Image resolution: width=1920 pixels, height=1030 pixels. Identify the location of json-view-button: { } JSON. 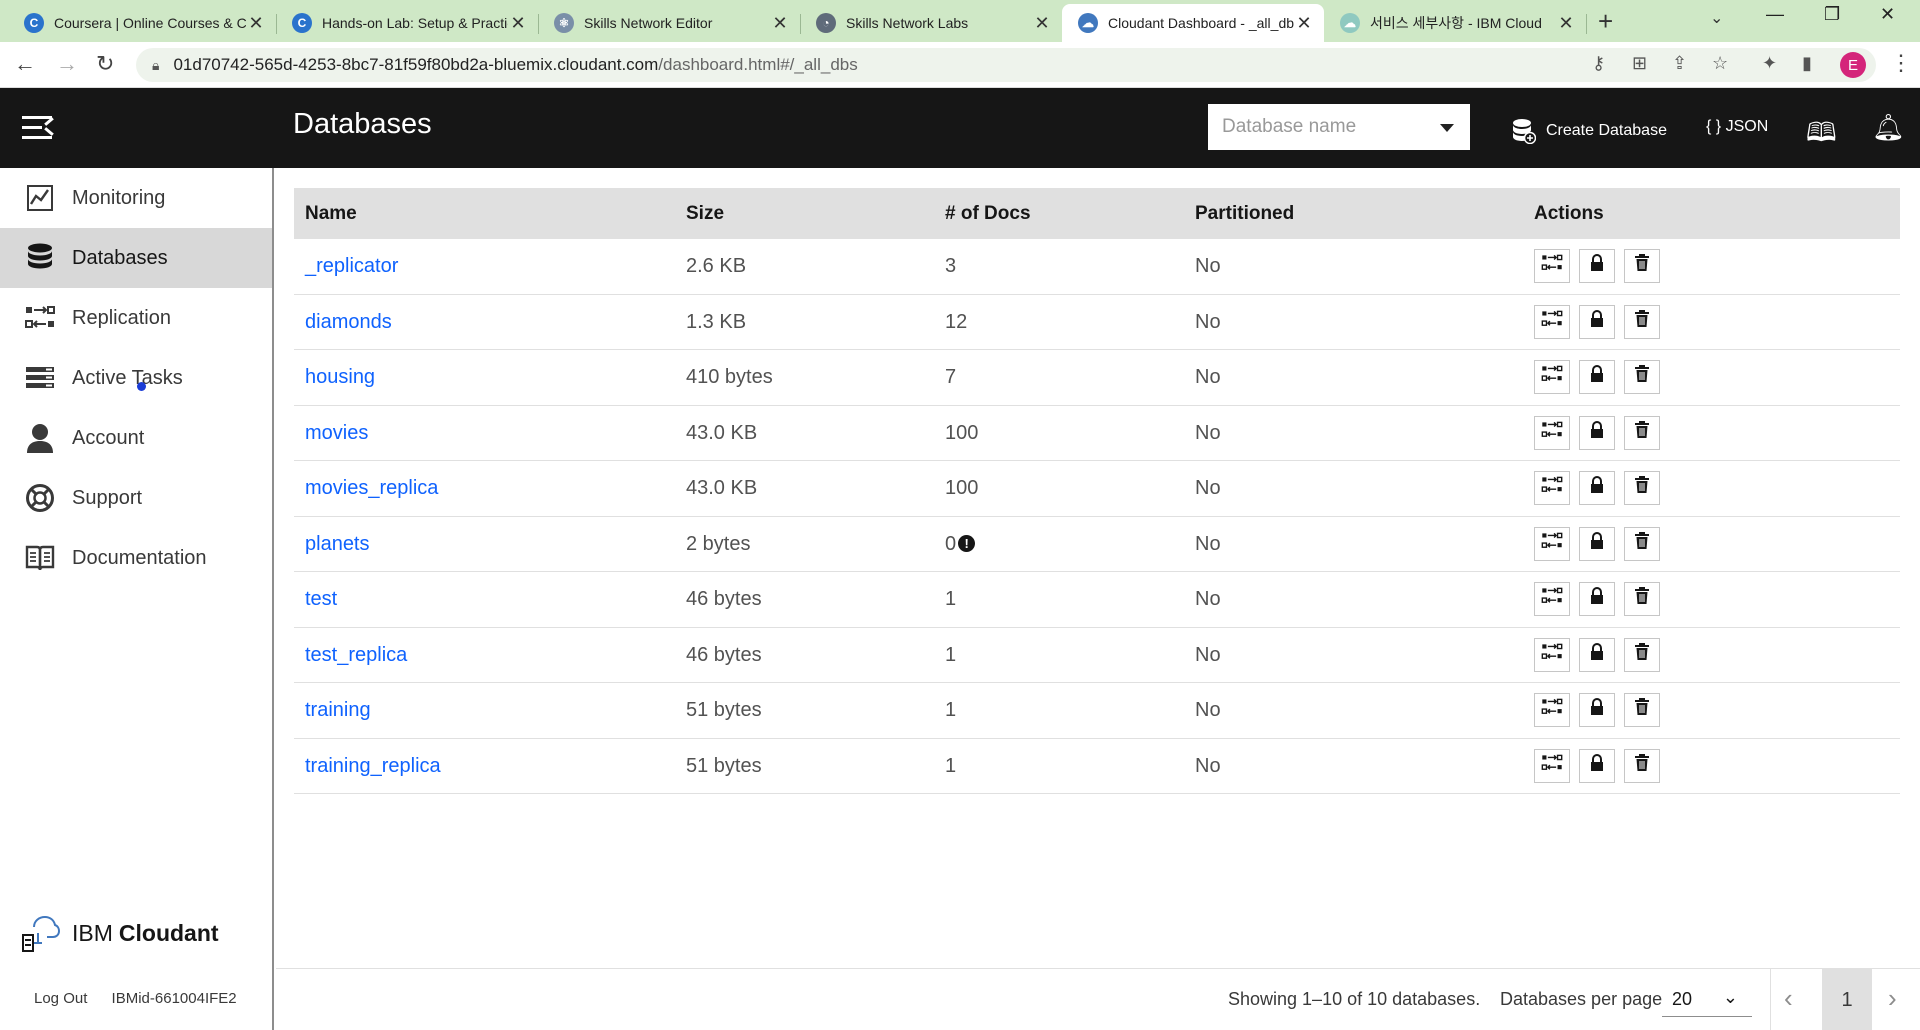
(1737, 127).